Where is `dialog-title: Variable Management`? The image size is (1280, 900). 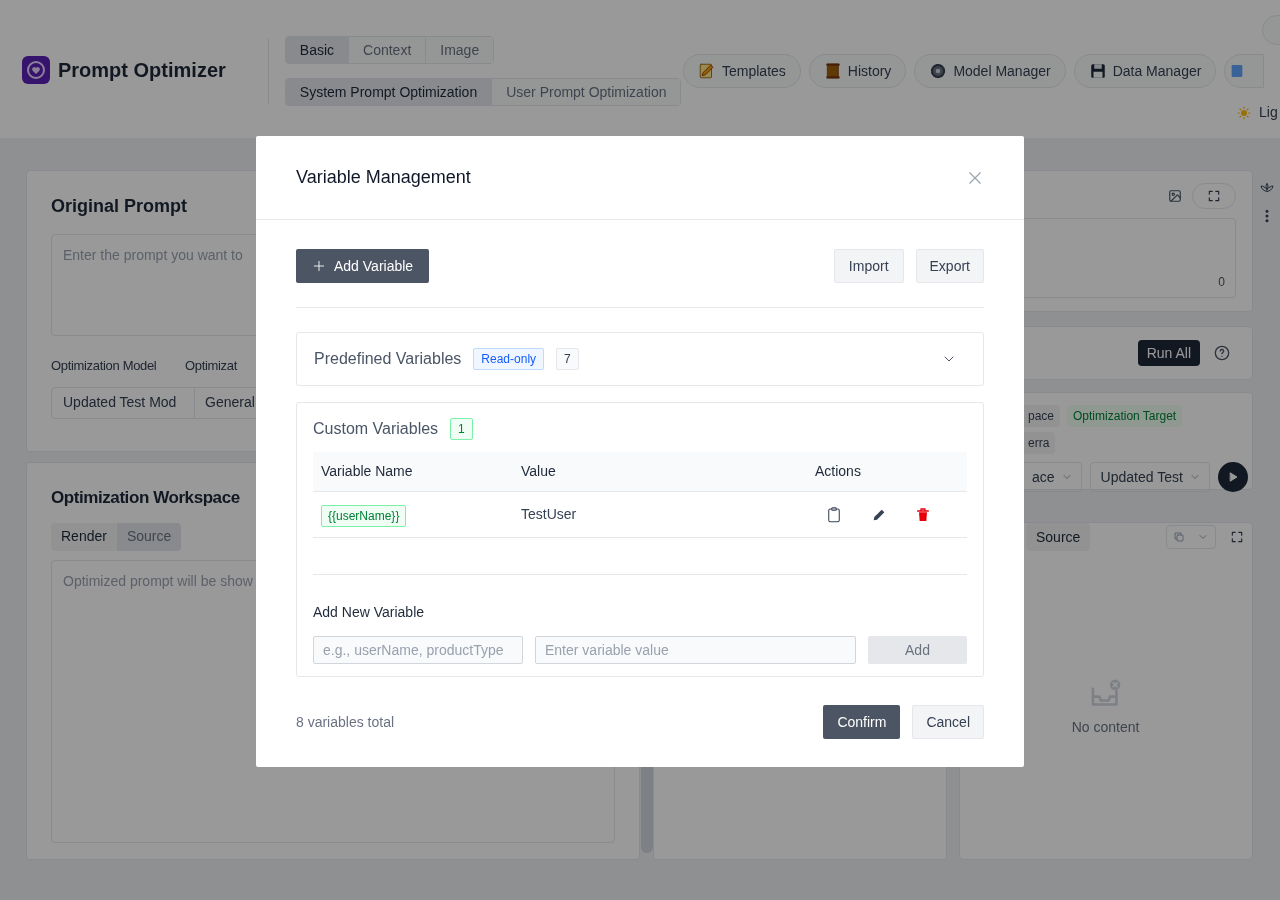
dialog-title: Variable Management is located at coordinates (383, 177).